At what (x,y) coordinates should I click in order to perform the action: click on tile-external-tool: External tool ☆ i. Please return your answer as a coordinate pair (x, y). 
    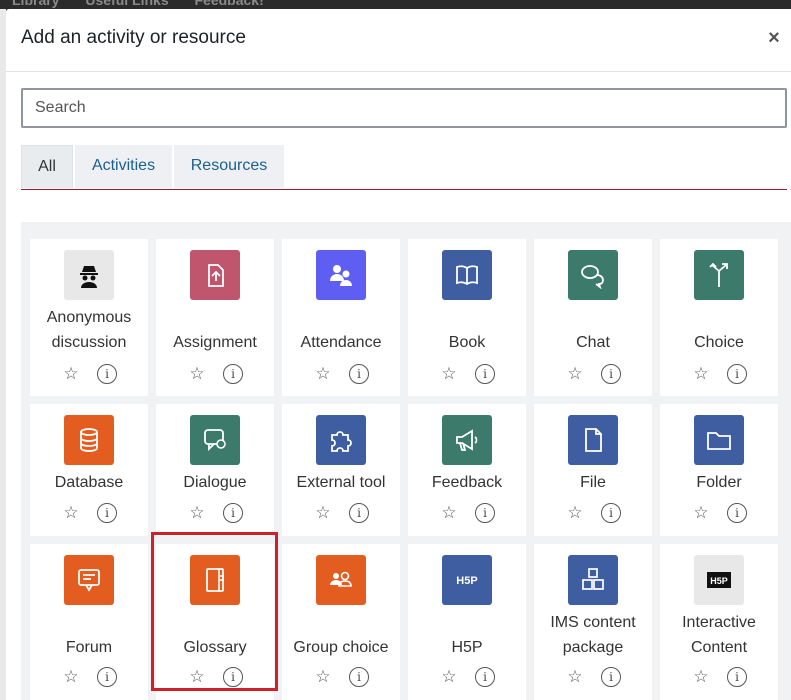
    Looking at the image, I should click on (341, 470).